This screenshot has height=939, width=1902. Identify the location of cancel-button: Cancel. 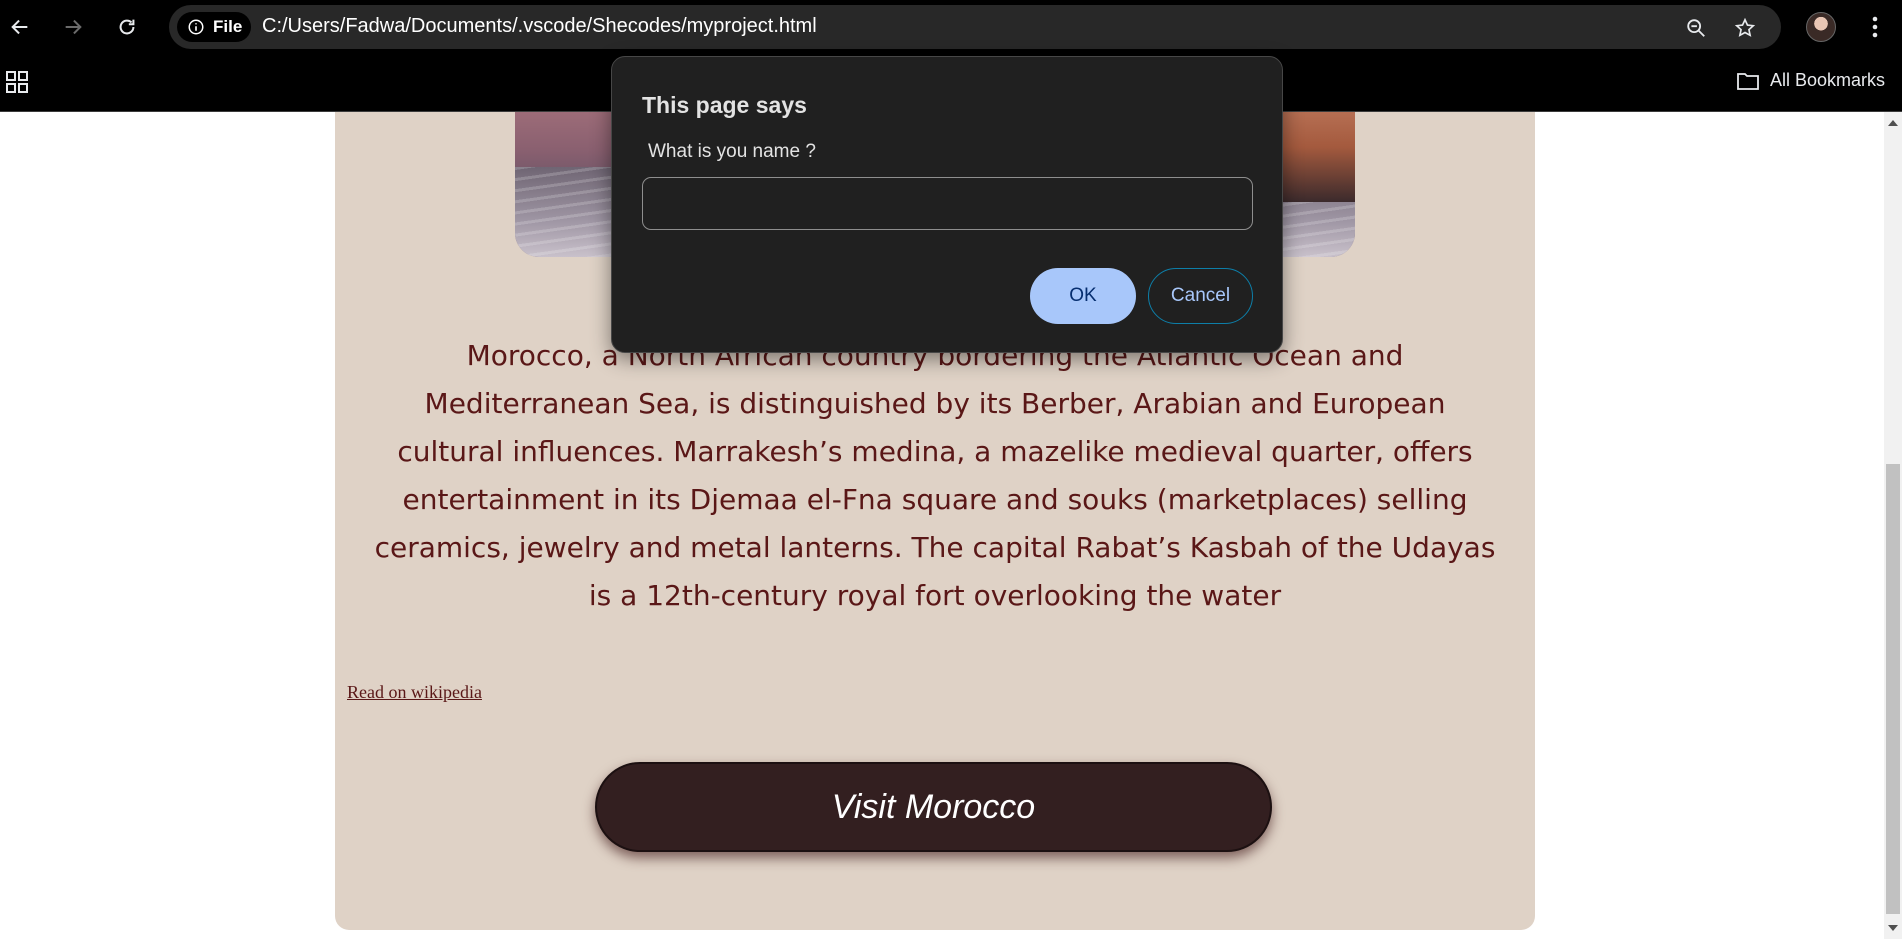
(1200, 296).